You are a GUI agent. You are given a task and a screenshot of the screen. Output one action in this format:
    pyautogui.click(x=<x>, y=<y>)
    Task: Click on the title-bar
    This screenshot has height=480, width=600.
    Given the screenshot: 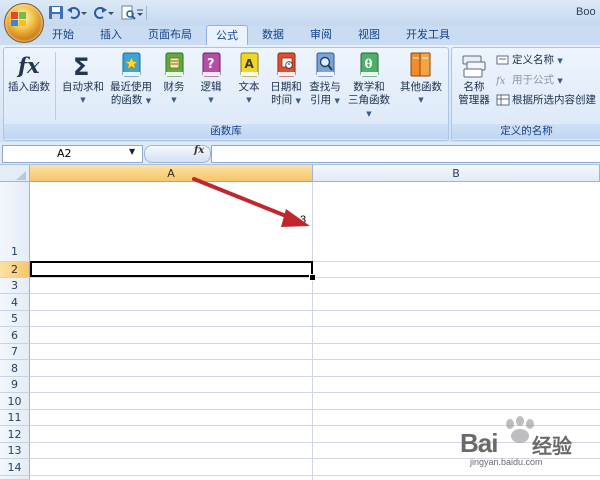 What is the action you would take?
    pyautogui.click(x=300, y=13)
    